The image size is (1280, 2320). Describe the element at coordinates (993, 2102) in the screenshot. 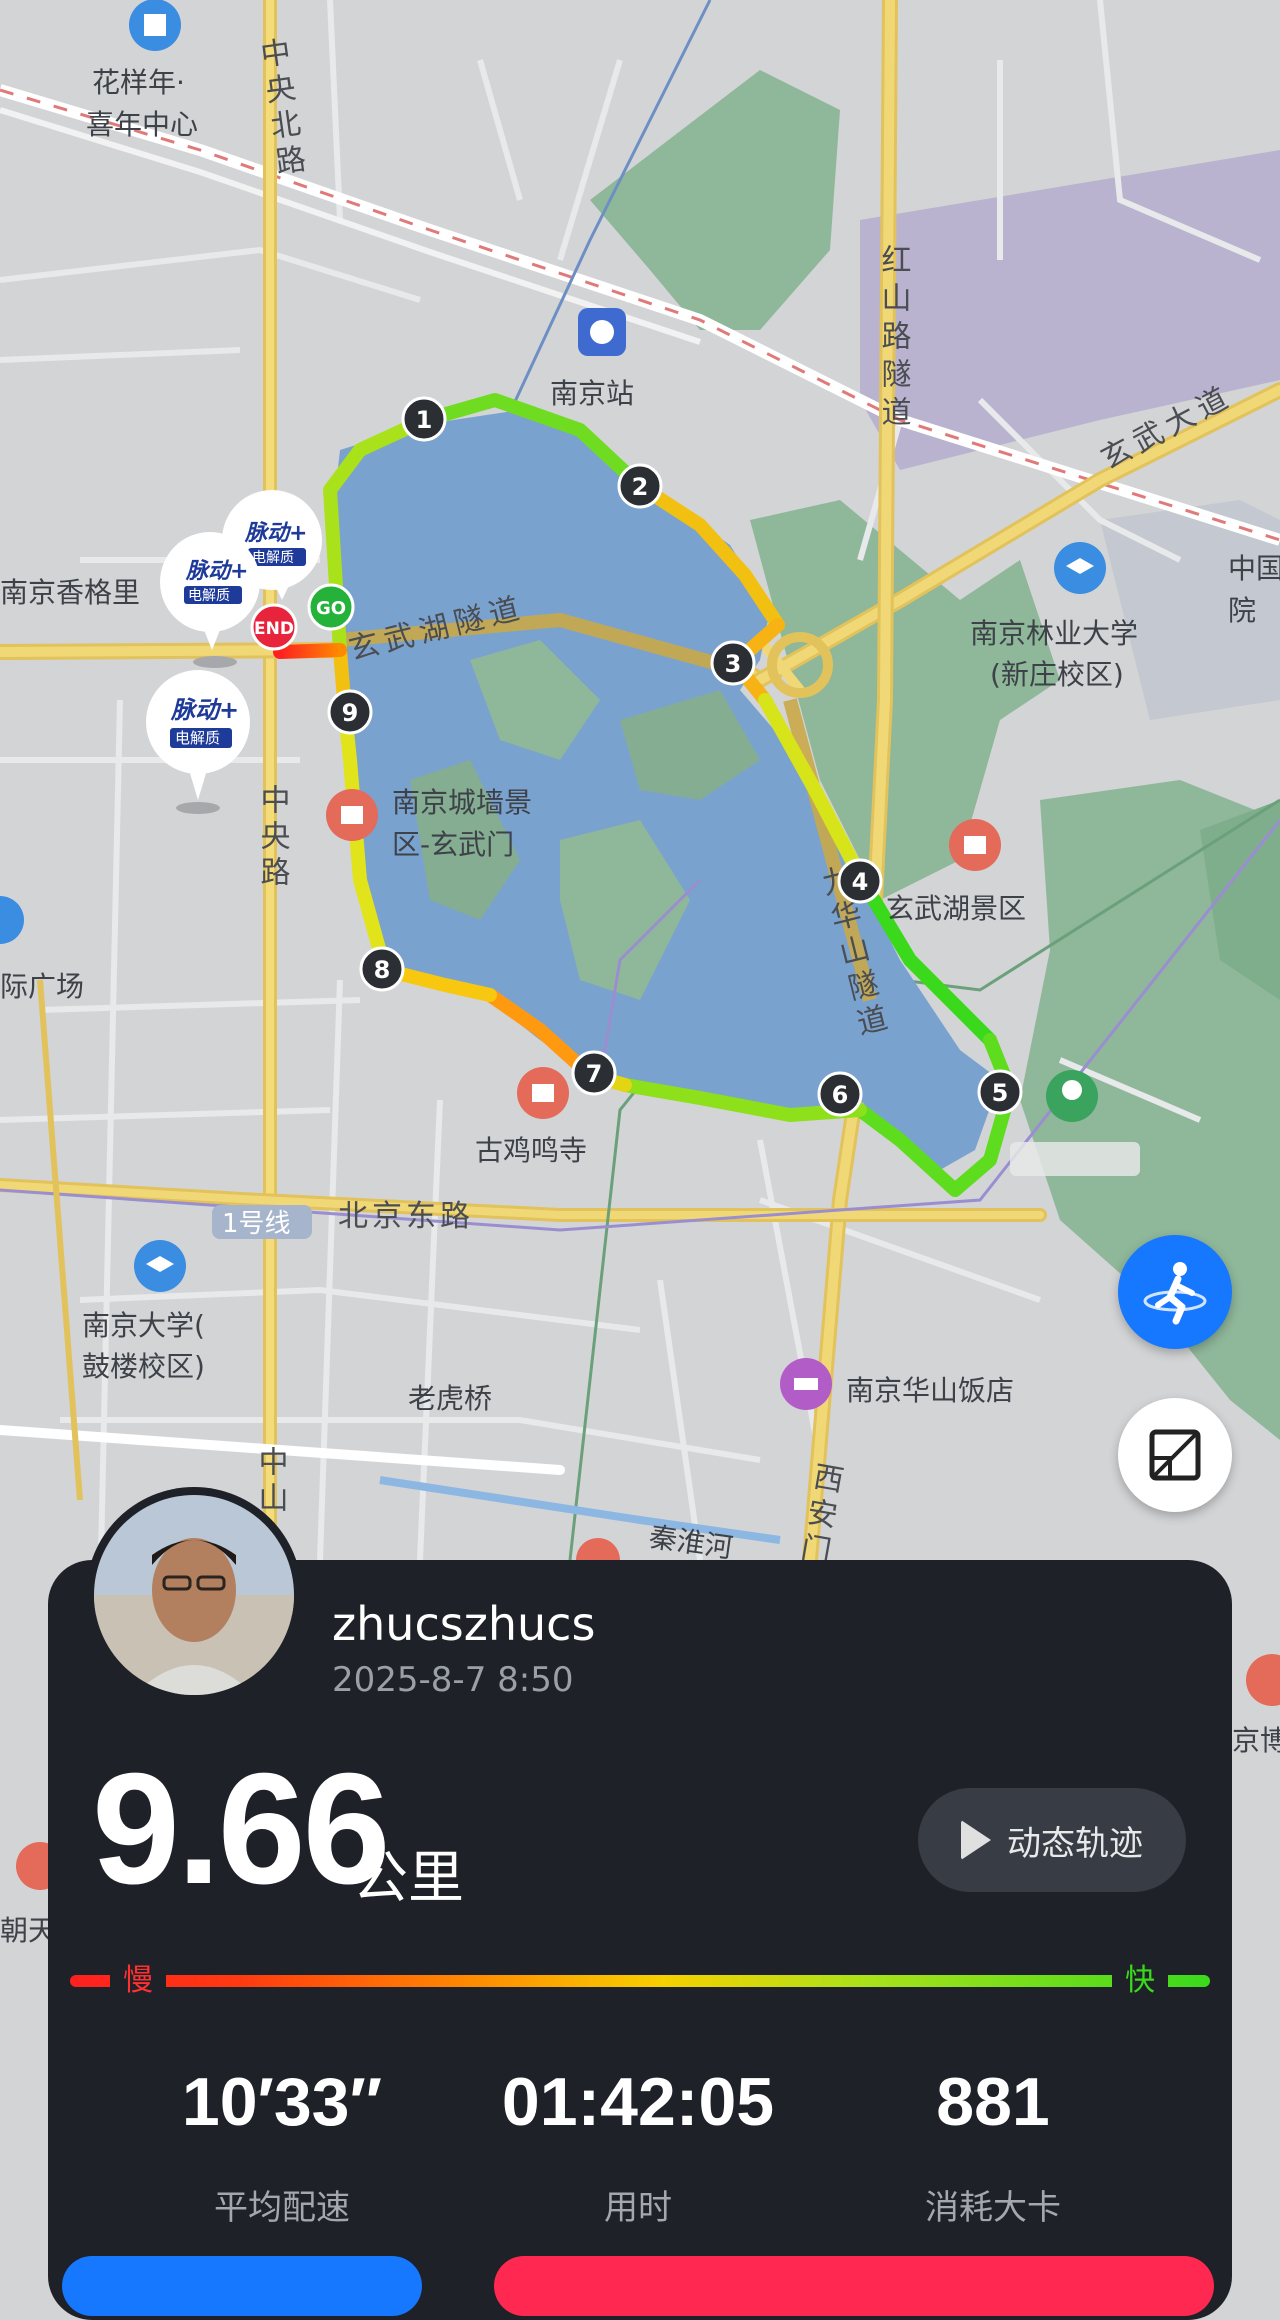

I see `stat-value: 881` at that location.